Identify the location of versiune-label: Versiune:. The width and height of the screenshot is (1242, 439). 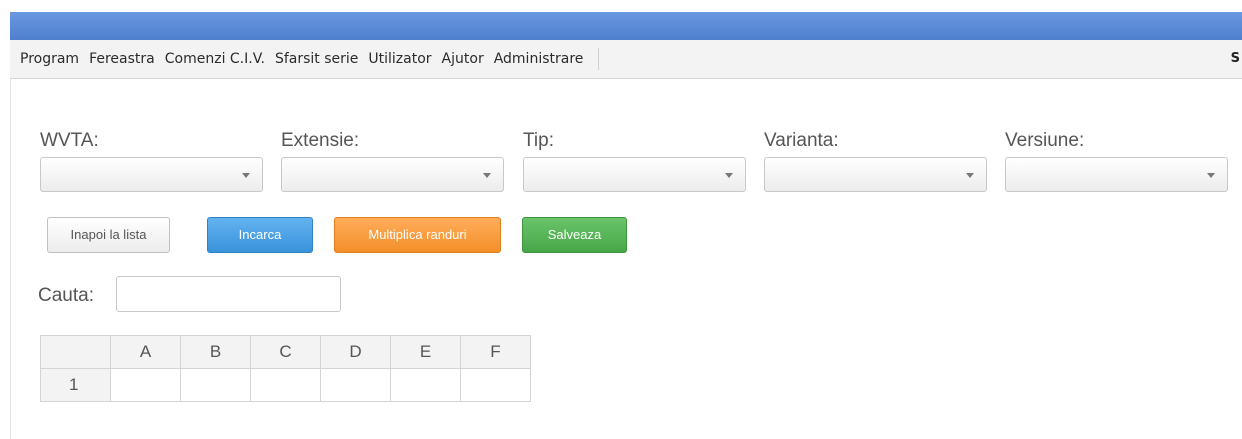
(1045, 140).